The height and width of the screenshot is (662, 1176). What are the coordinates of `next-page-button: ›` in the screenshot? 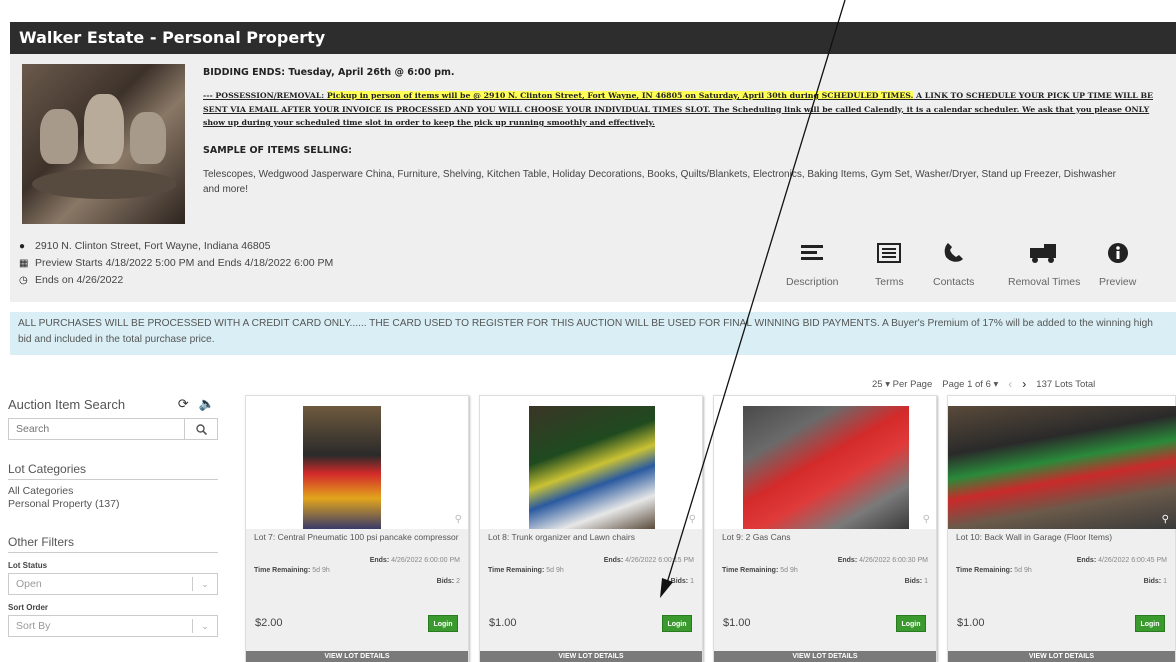 It's located at (1024, 384).